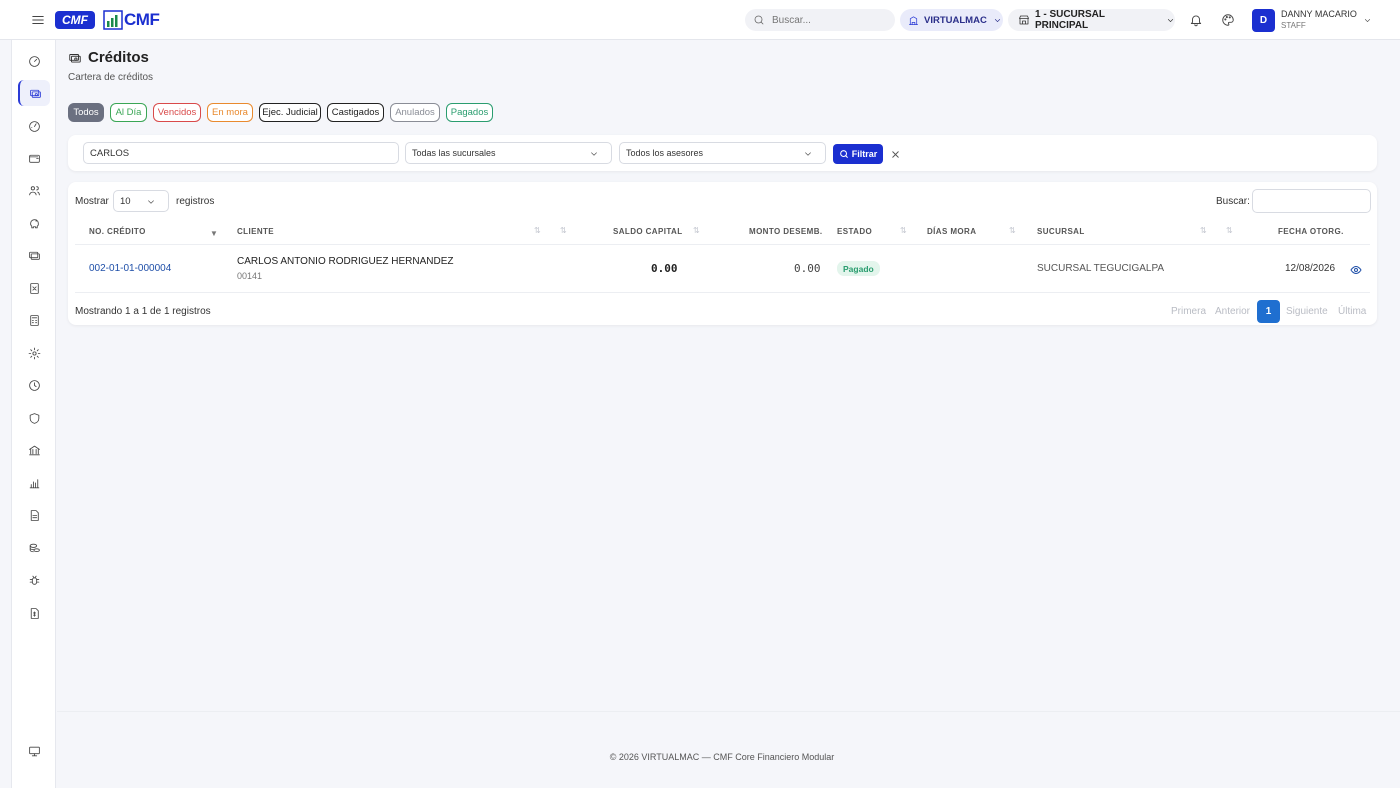  Describe the element at coordinates (858, 268) in the screenshot. I see `status-badge: Pagado` at that location.